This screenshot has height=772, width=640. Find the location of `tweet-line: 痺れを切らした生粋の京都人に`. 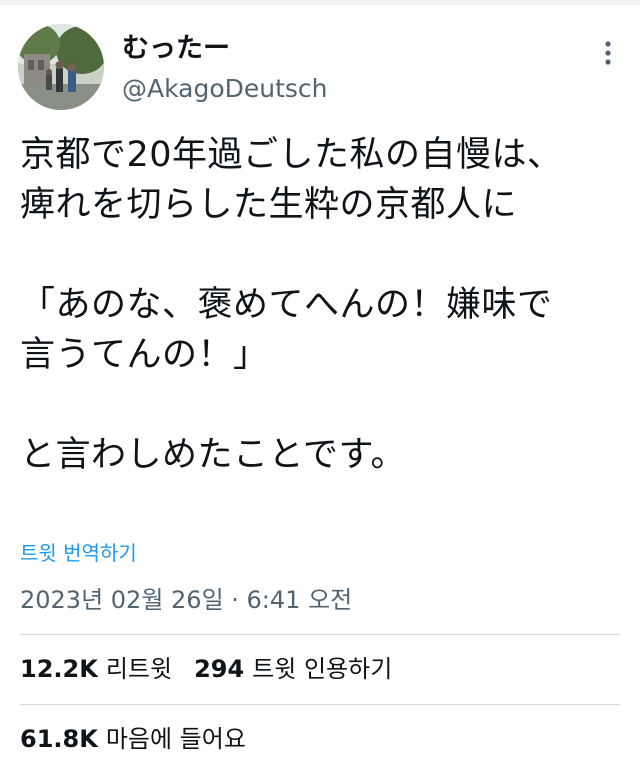

tweet-line: 痺れを切らした生粋の京都人に is located at coordinates (269, 205).